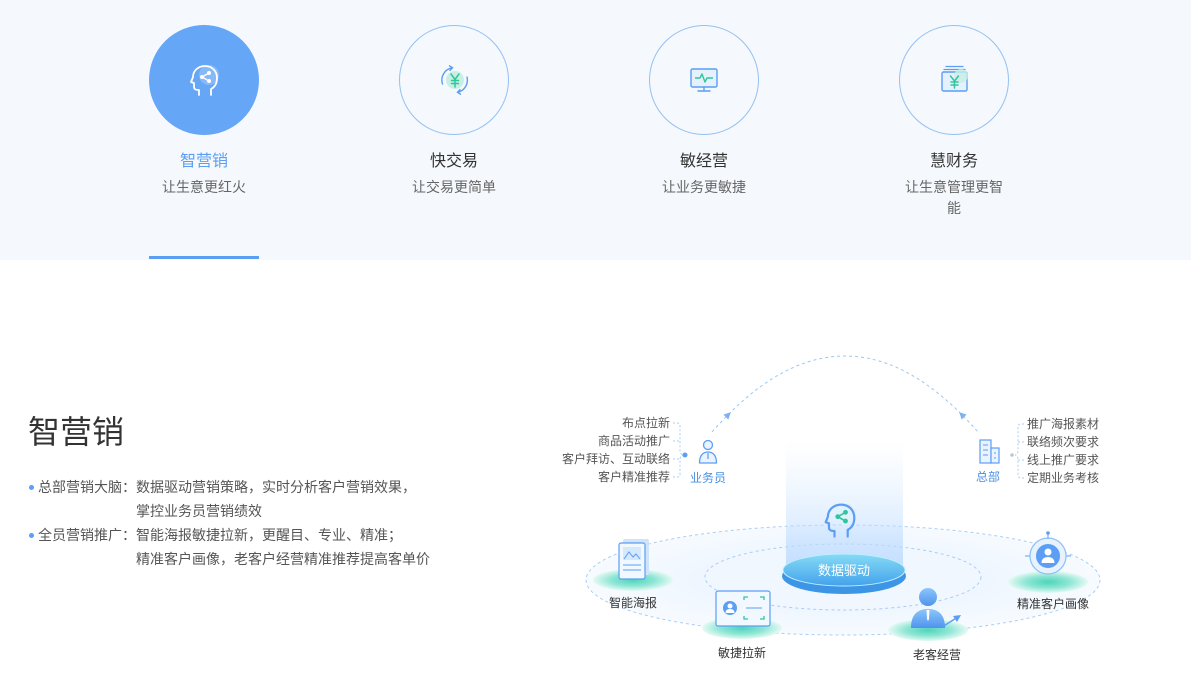 This screenshot has height=673, width=1191. I want to click on building-icon, so click(989, 451).